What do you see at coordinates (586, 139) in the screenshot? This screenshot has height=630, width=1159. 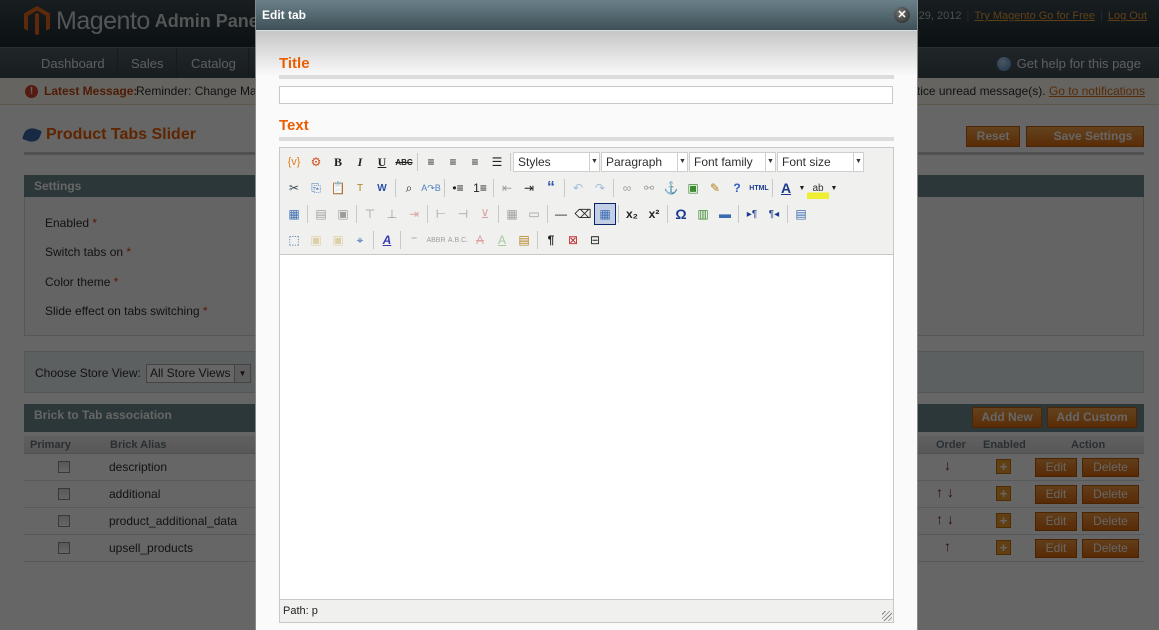 I see `text-divider` at bounding box center [586, 139].